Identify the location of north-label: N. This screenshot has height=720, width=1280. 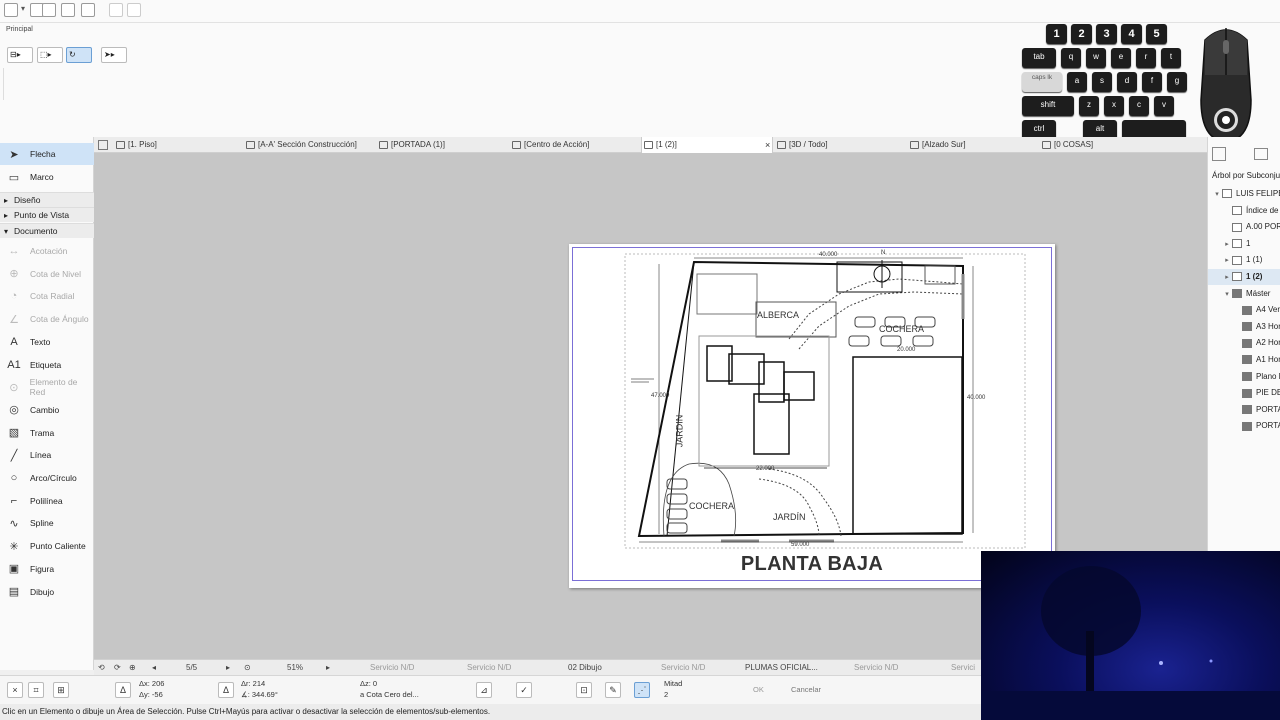
(883, 253).